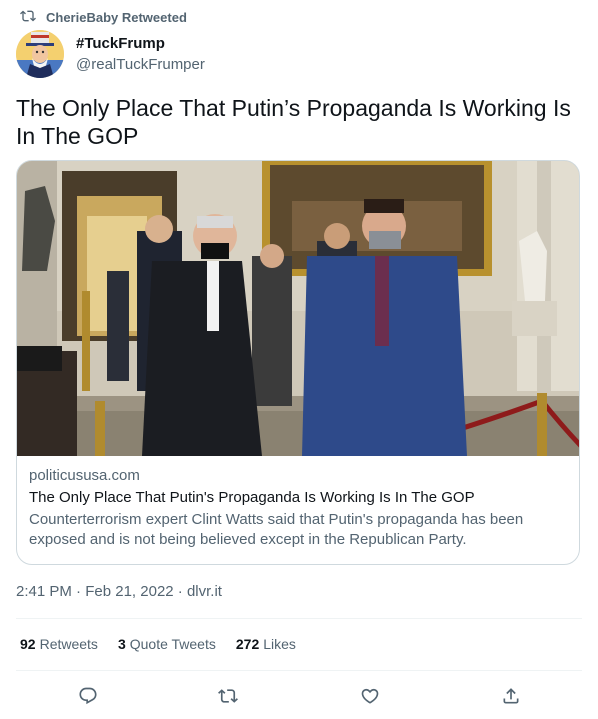 The image size is (598, 719). Describe the element at coordinates (68, 644) in the screenshot. I see `retweets-label: Retweets` at that location.